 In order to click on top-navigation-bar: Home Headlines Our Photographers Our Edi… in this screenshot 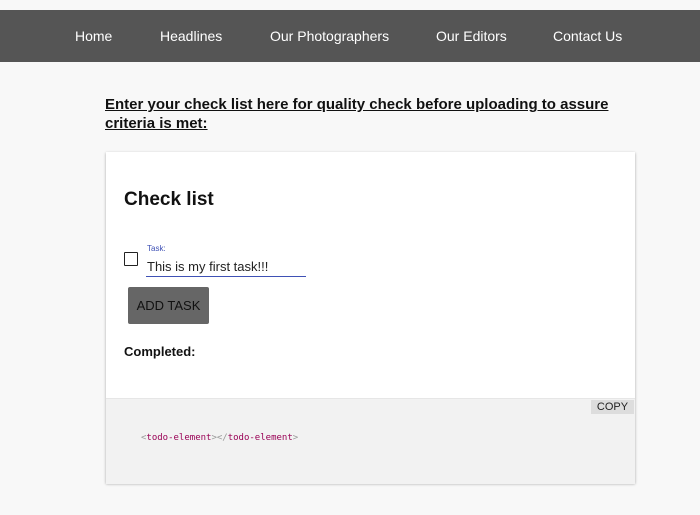, I will do `click(350, 36)`.